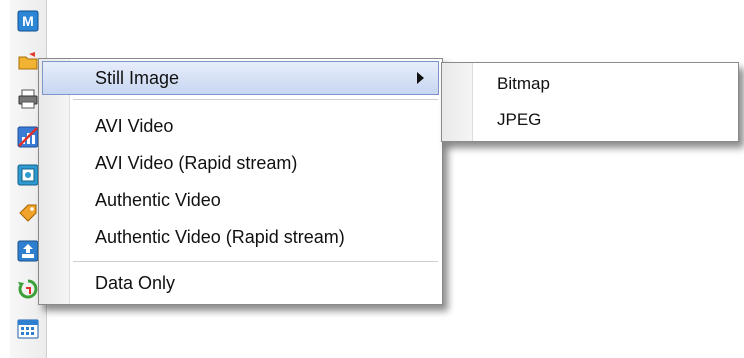 The width and height of the screenshot is (744, 358). I want to click on calendar-icon, so click(28, 329).